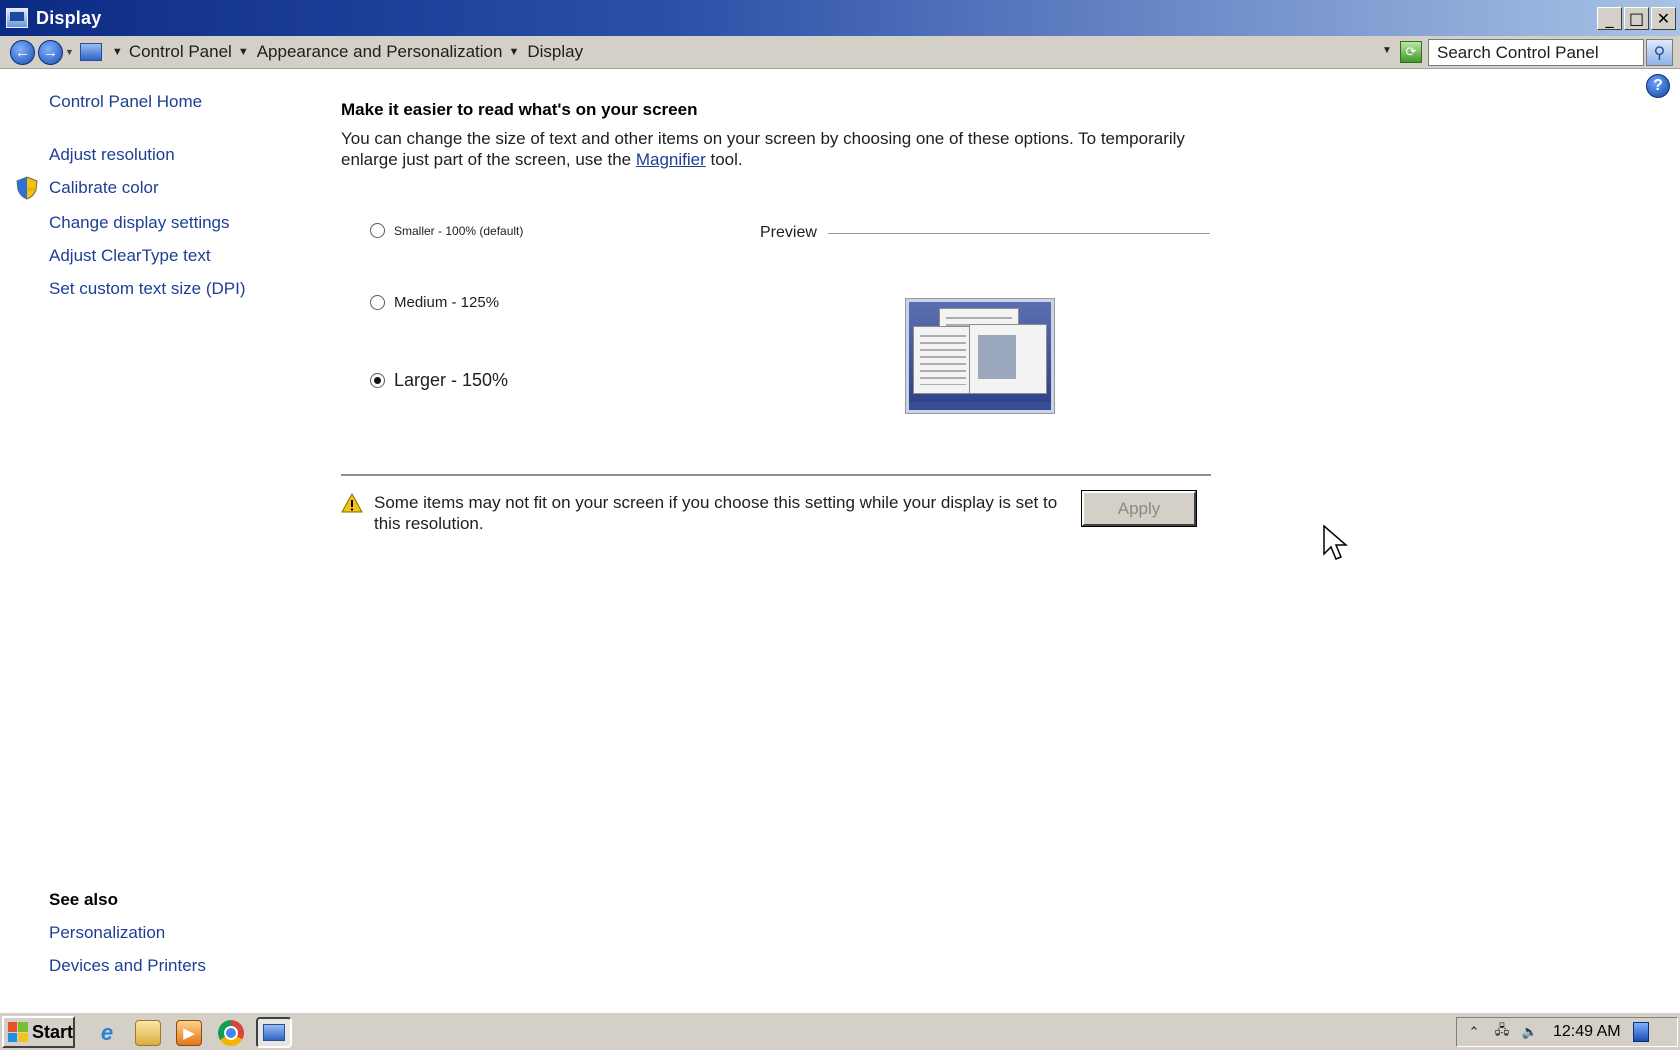 This screenshot has height=1050, width=1680. I want to click on address-history-dropdown: ▼, so click(1387, 50).